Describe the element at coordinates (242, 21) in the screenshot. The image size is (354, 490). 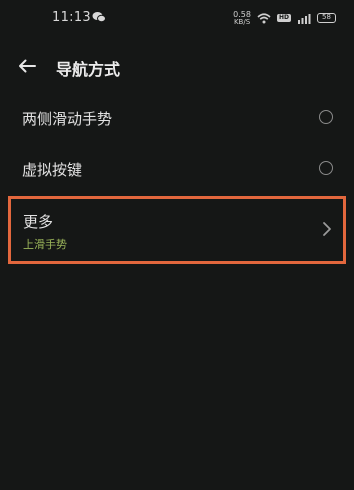
I see `network-speed-unit: KB/S` at that location.